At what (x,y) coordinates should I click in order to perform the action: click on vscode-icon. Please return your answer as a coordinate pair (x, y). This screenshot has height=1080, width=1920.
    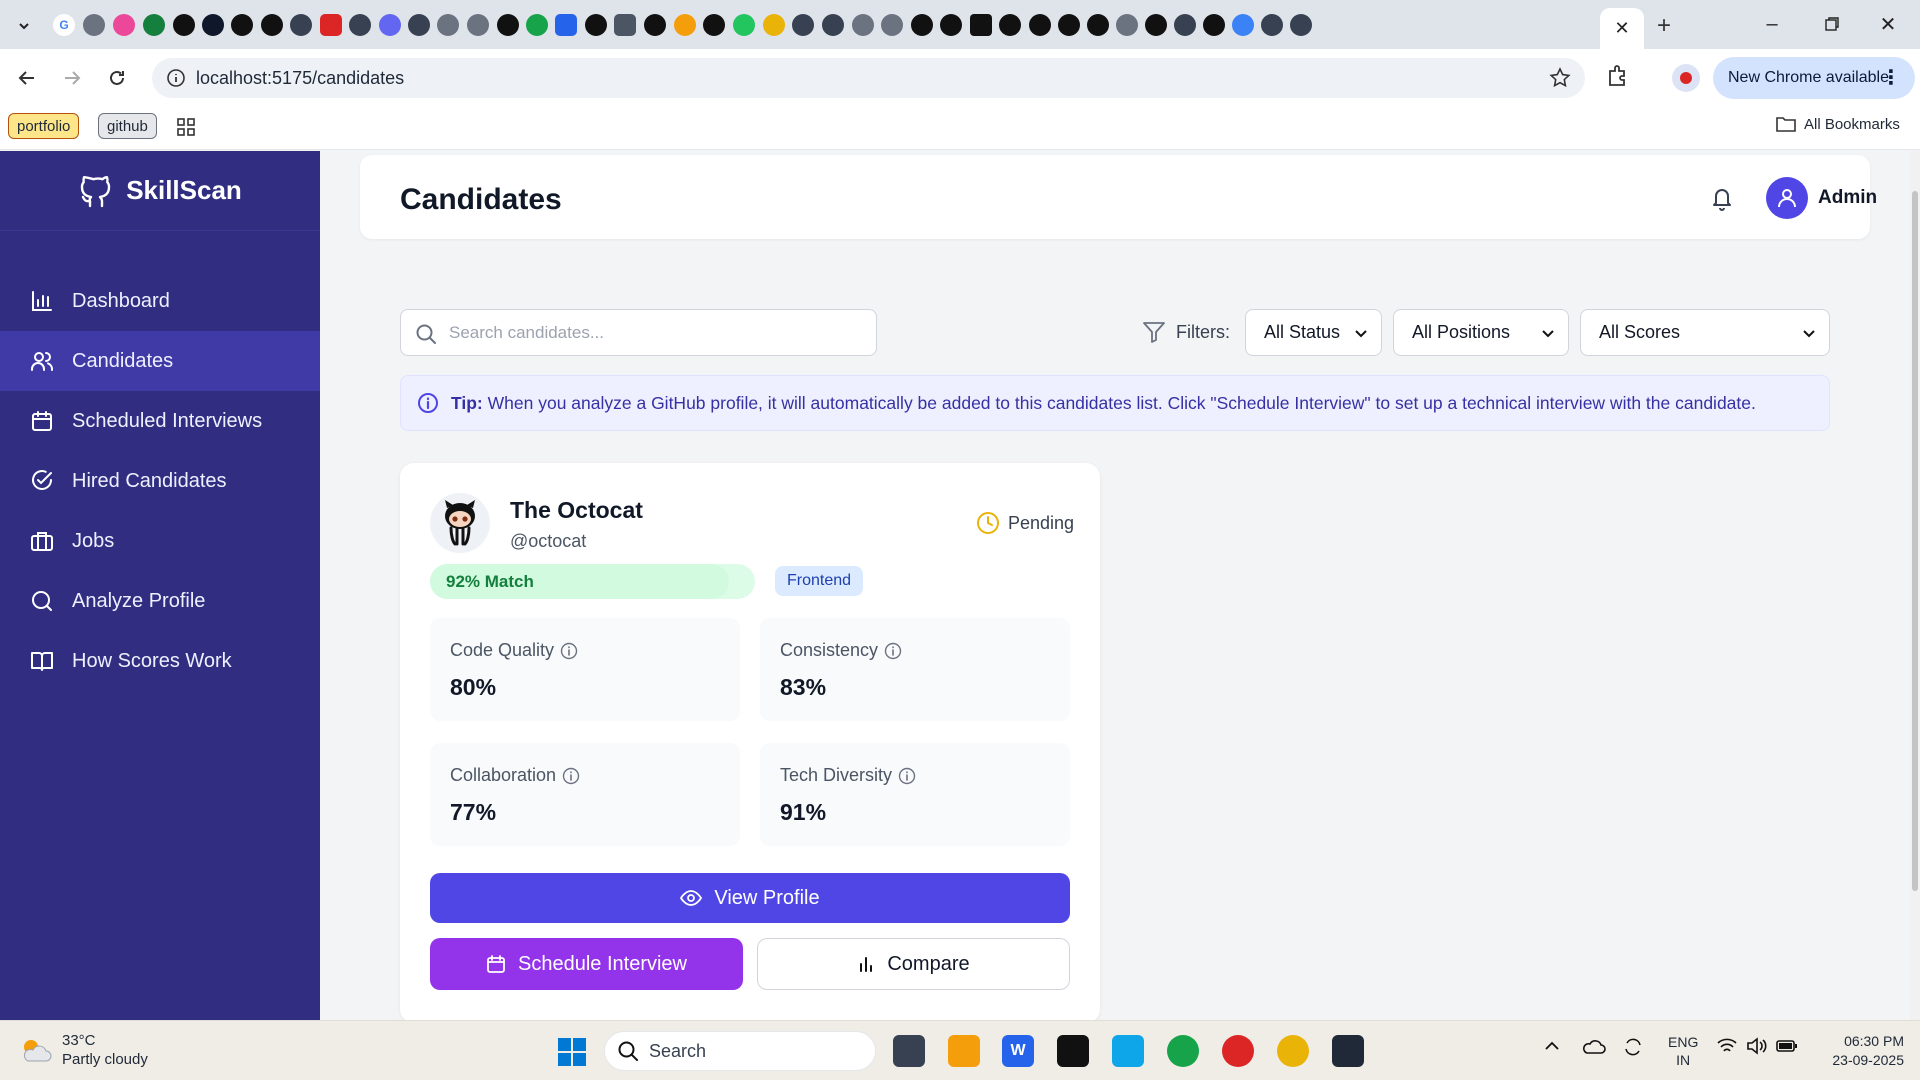
    Looking at the image, I should click on (1128, 1051).